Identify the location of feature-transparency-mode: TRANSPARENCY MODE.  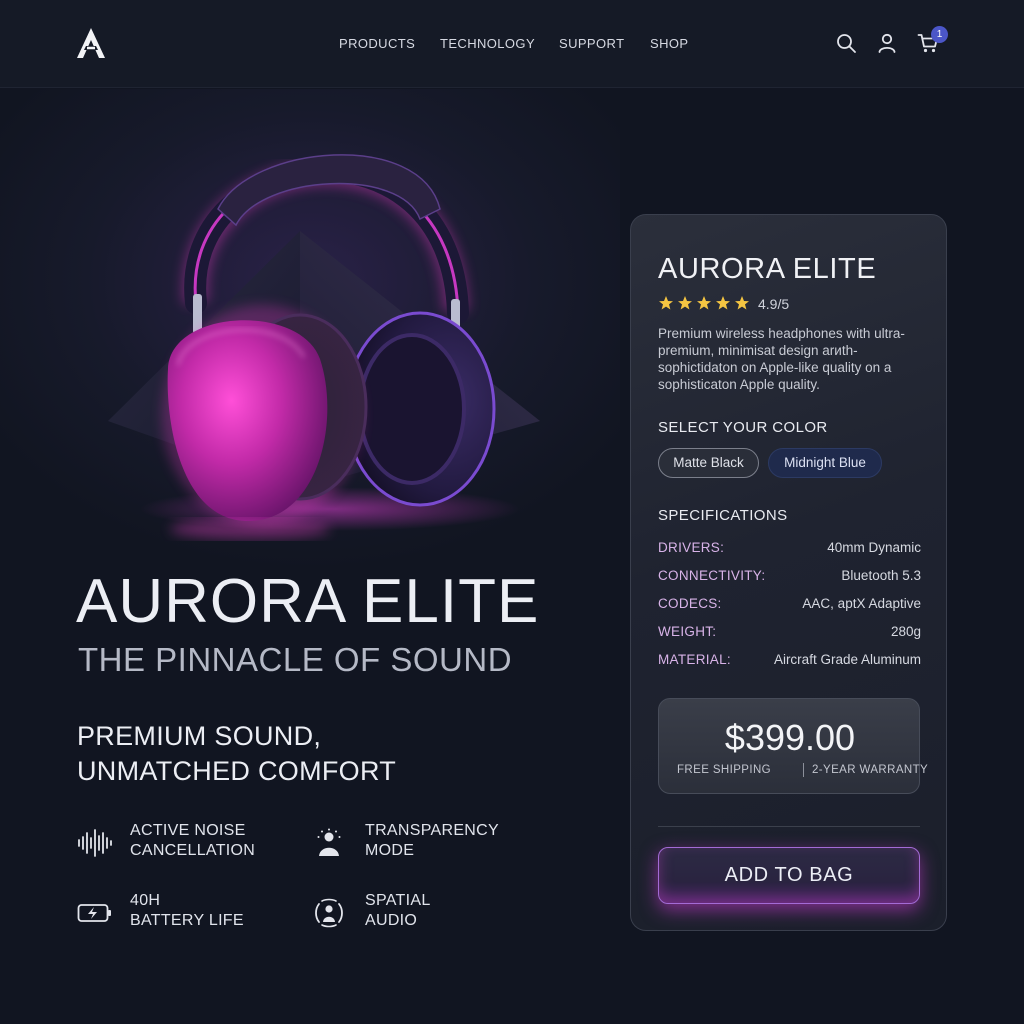
(422, 844).